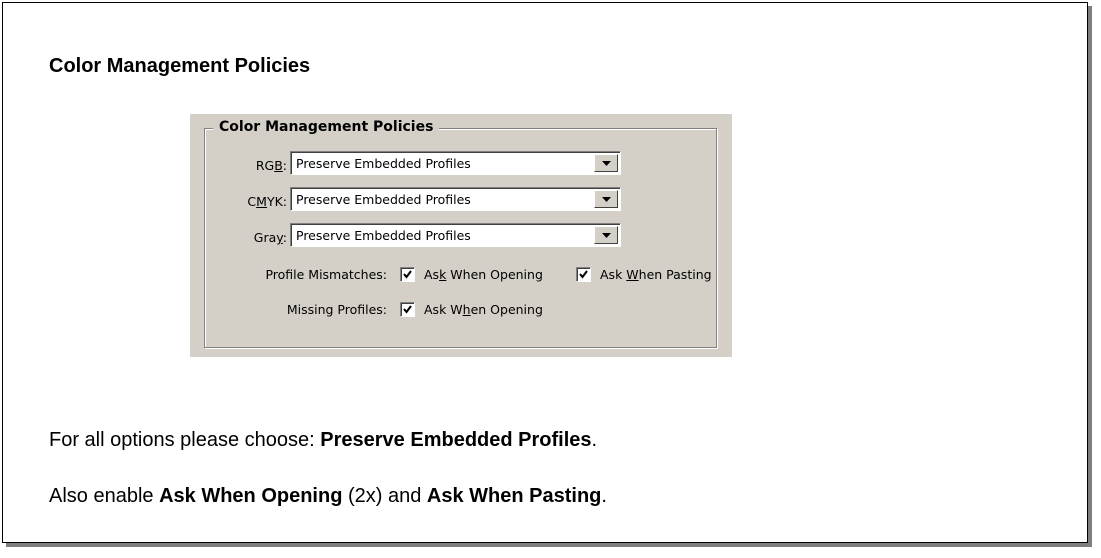 Image resolution: width=1101 pixels, height=558 pixels. I want to click on ask-when-opening-missing-checkbox, so click(407, 309).